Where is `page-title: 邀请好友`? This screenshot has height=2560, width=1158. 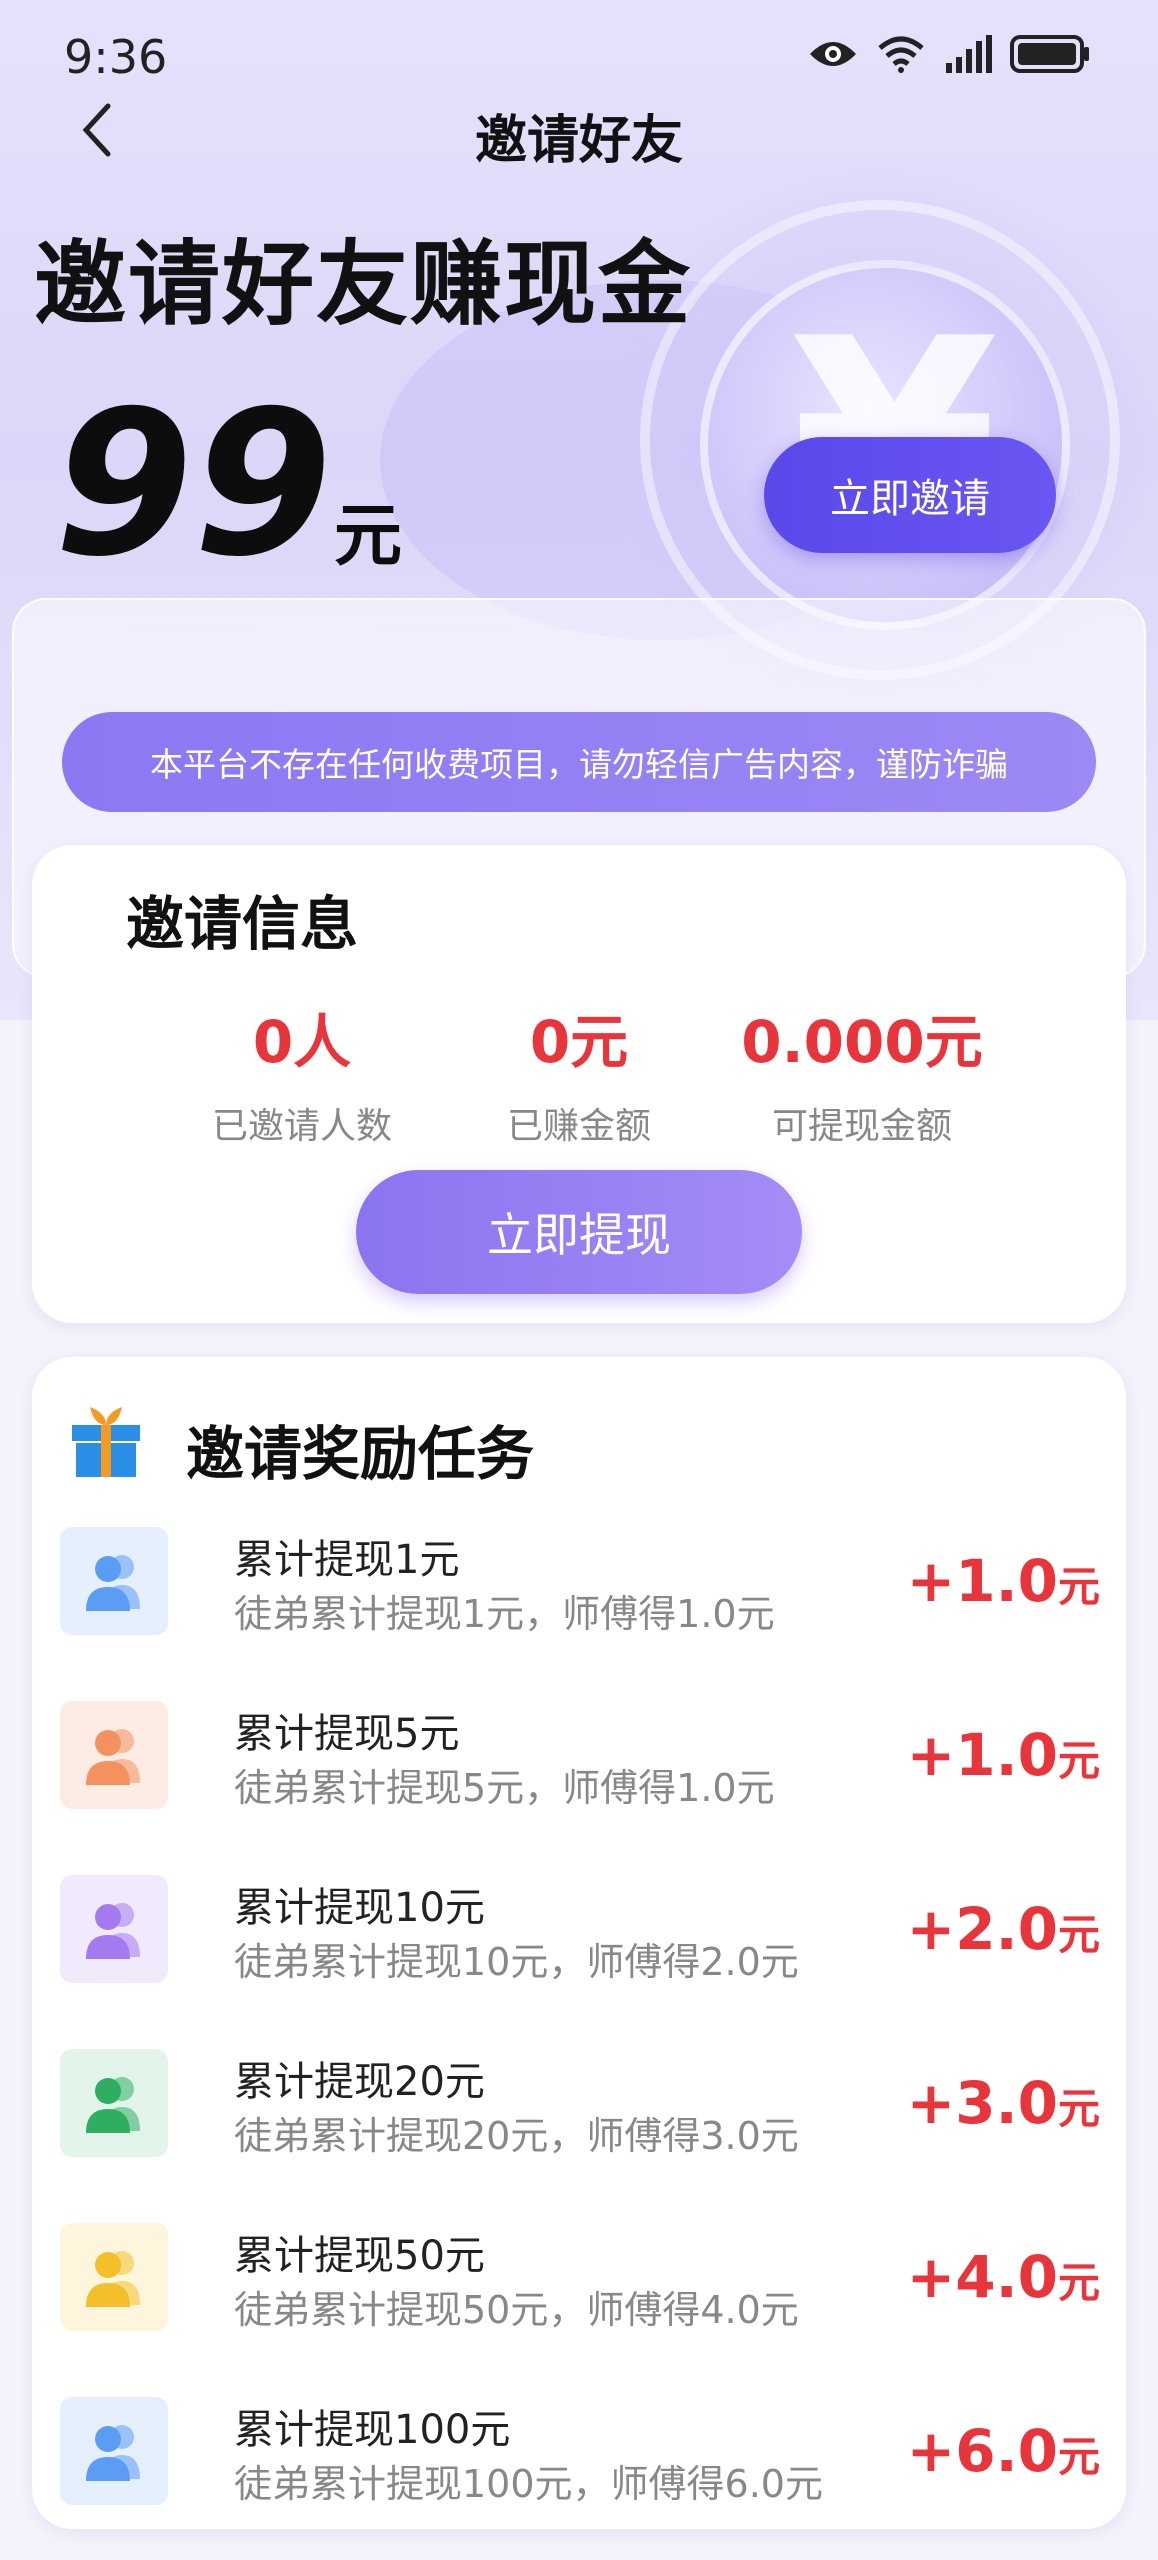 page-title: 邀请好友 is located at coordinates (578, 141).